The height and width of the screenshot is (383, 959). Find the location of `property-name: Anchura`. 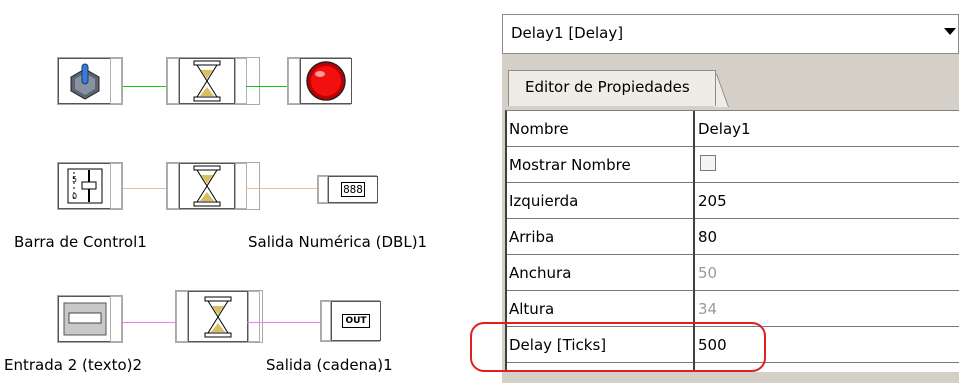

property-name: Anchura is located at coordinates (540, 273).